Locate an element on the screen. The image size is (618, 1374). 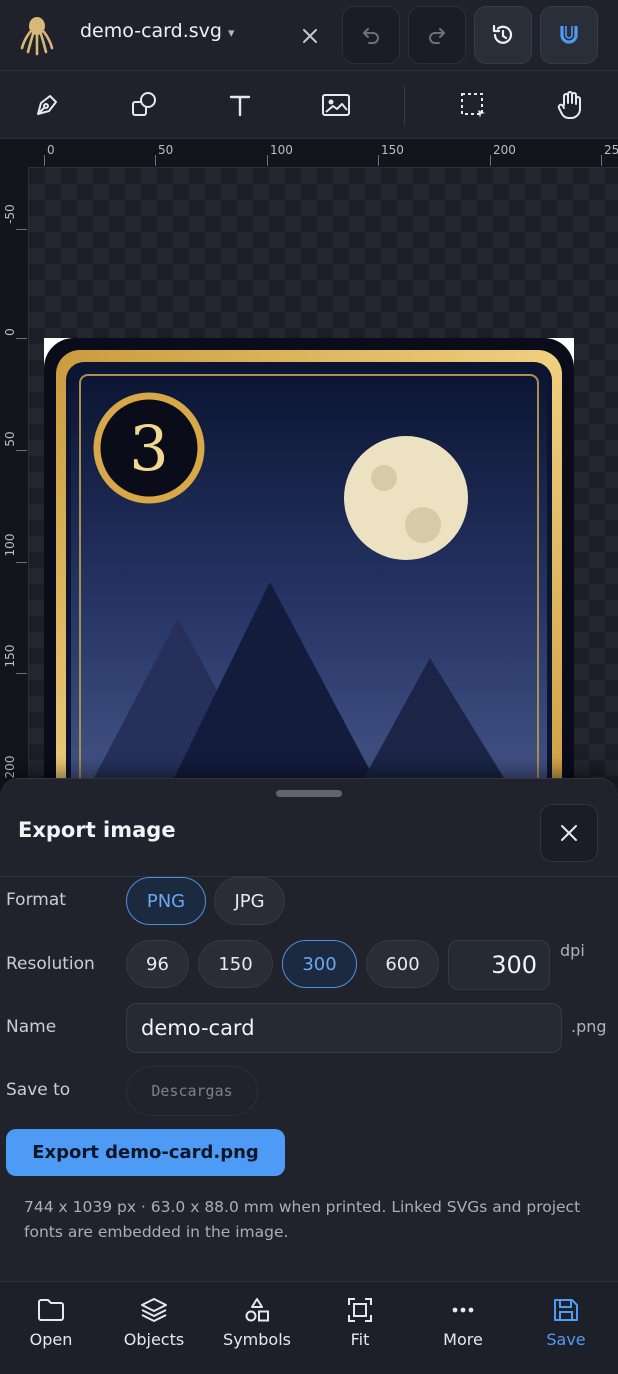
shapes-icon is located at coordinates (144, 105).